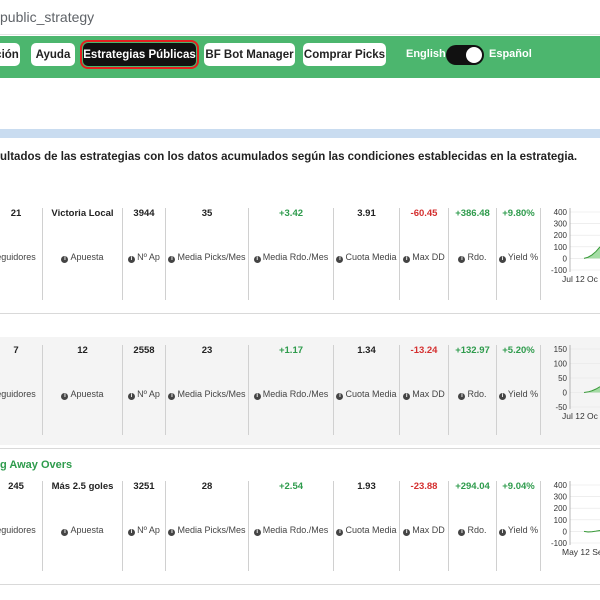 The height and width of the screenshot is (600, 600). What do you see at coordinates (36, 465) in the screenshot?
I see `strategy-title: g Away Overs` at bounding box center [36, 465].